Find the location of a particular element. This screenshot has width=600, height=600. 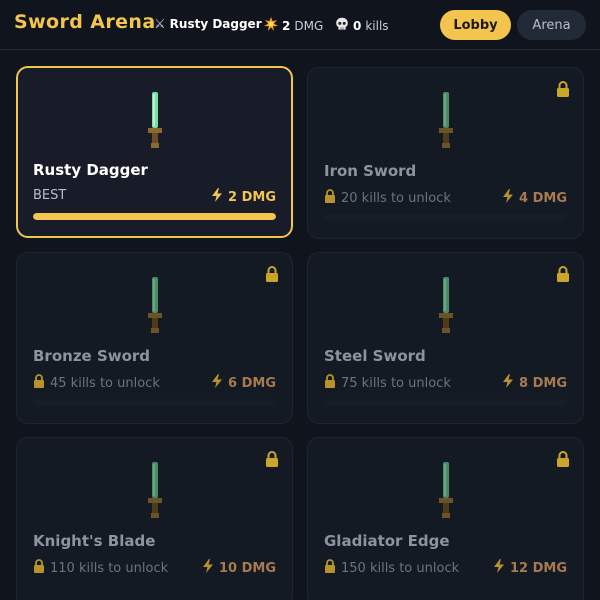

kills-unit: kills is located at coordinates (377, 25).